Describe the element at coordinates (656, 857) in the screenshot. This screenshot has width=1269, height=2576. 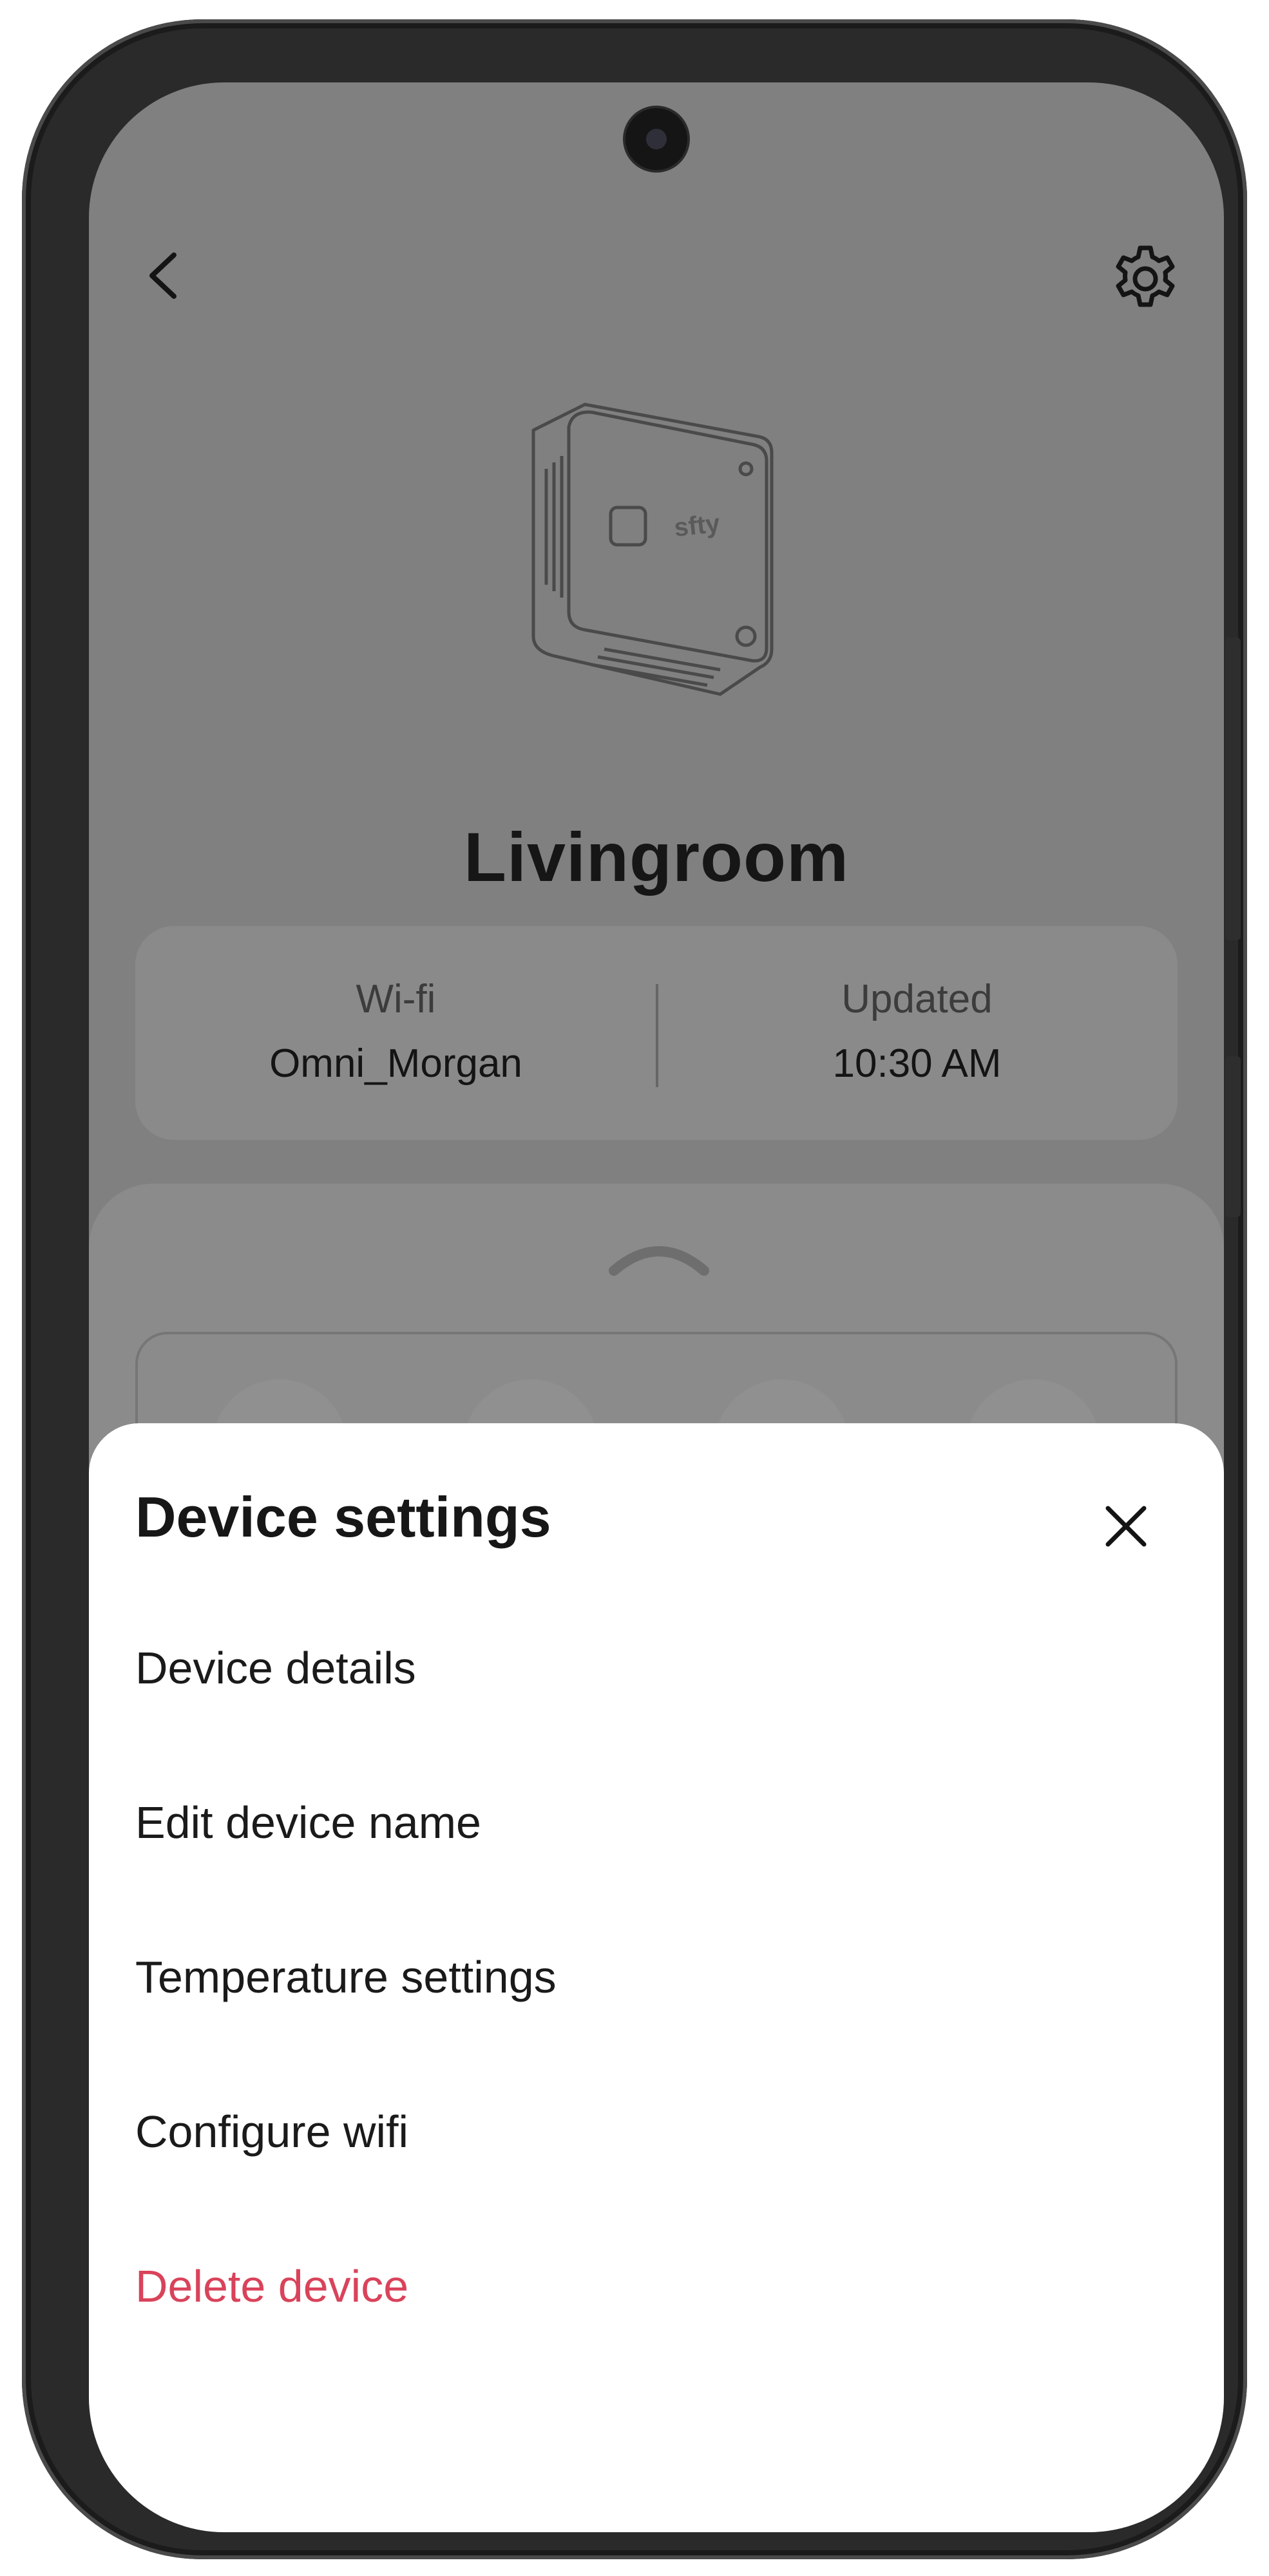
I see `device-name-title: Livingroom` at that location.